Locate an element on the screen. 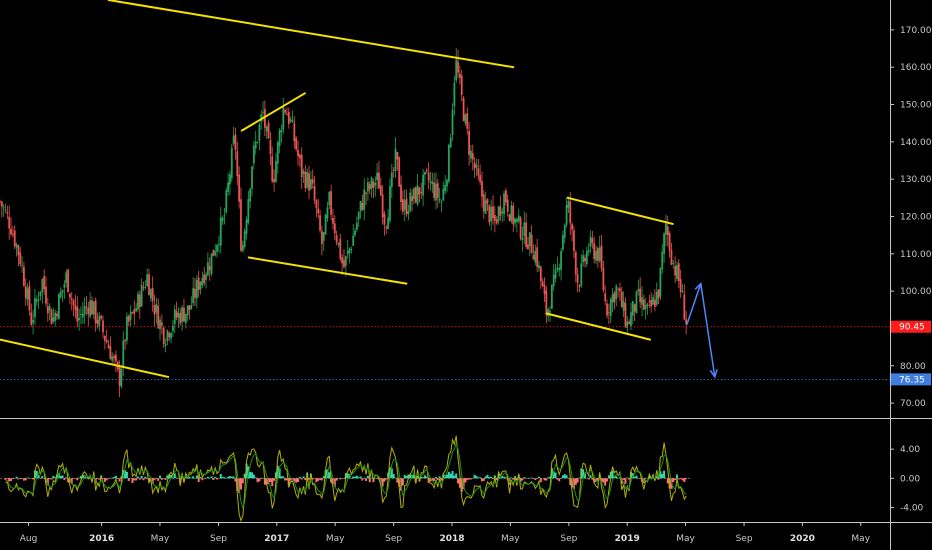  price-badge-label: 76.35 is located at coordinates (912, 380).